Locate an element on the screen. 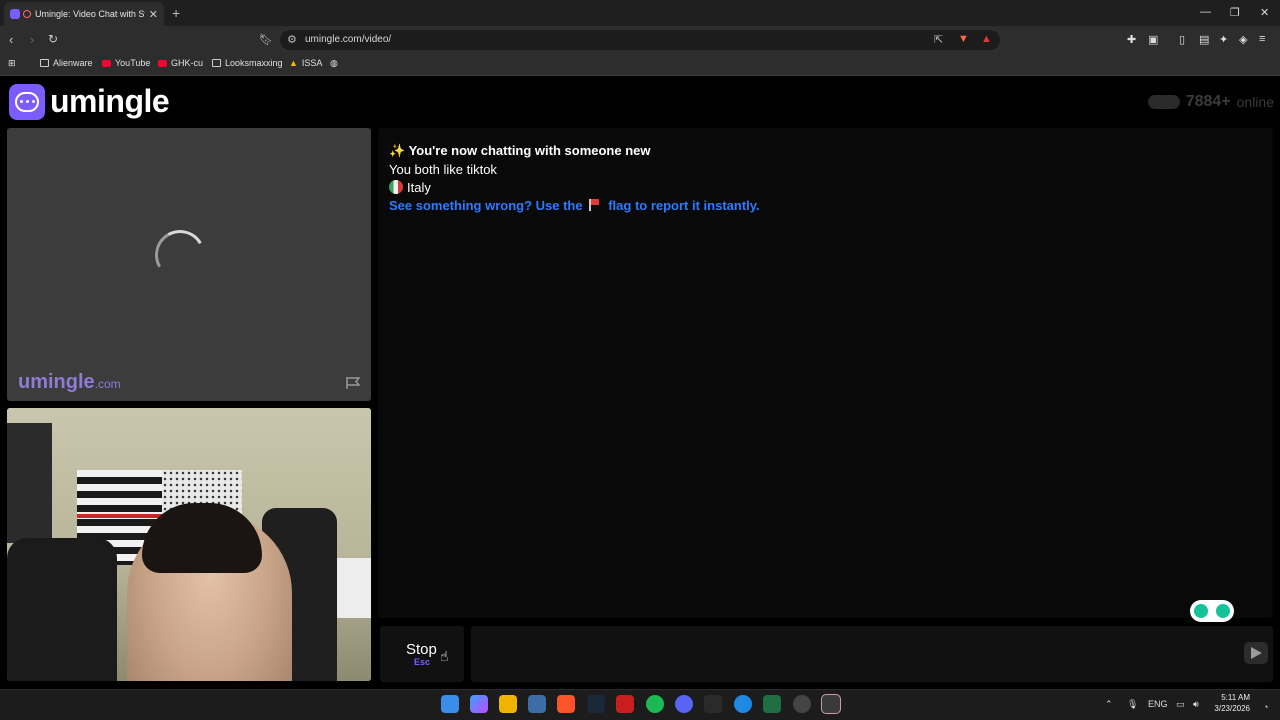 This screenshot has width=1280, height=720. wallet2-icon: ▤ is located at coordinates (1204, 39).